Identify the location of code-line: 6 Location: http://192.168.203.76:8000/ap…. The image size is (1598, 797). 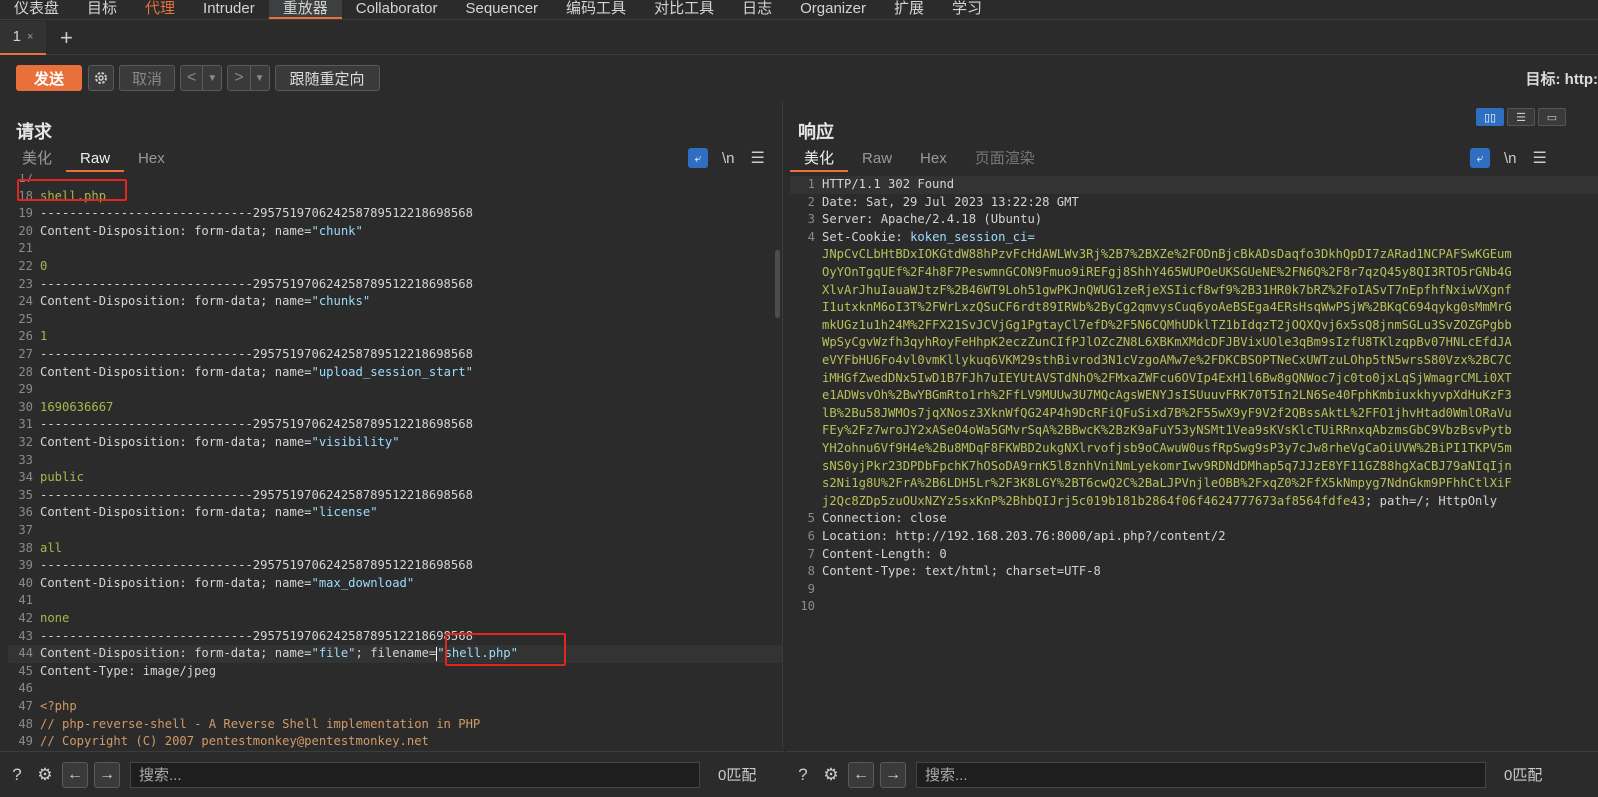
(1194, 537).